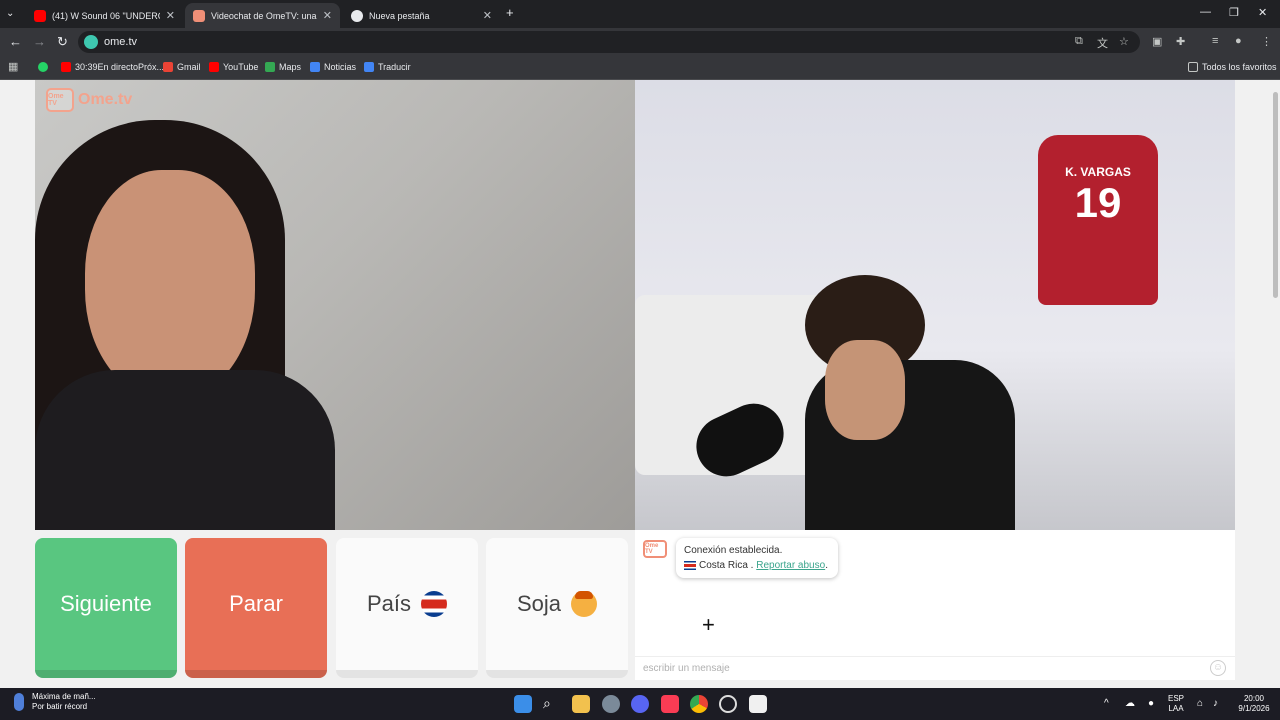 This screenshot has width=1280, height=720. I want to click on network-icon: ⌂, so click(1200, 703).